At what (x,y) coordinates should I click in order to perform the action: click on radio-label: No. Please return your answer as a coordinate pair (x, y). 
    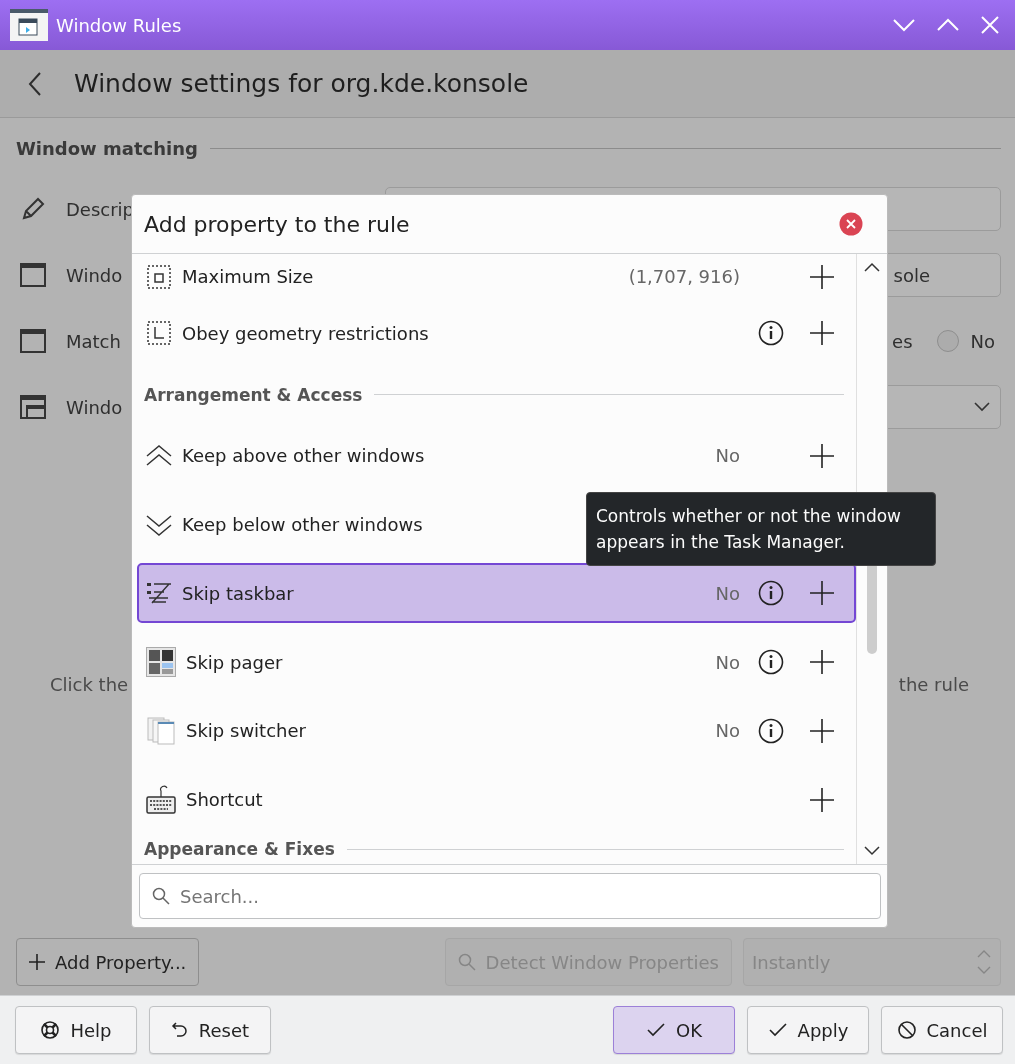
    Looking at the image, I should click on (982, 341).